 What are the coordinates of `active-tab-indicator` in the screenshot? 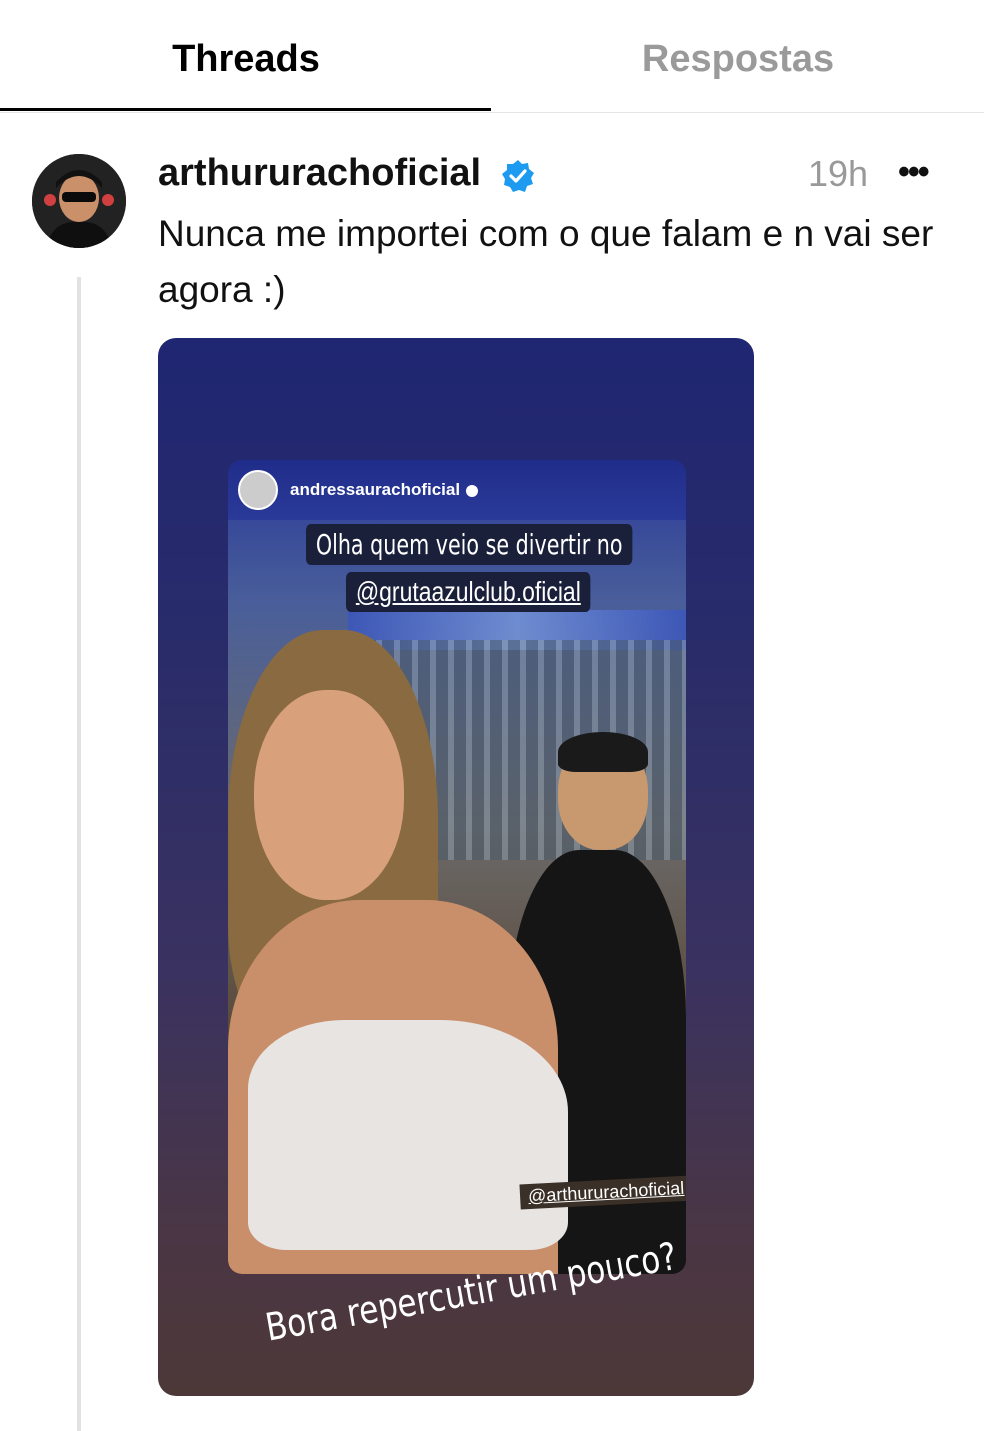 It's located at (245, 109).